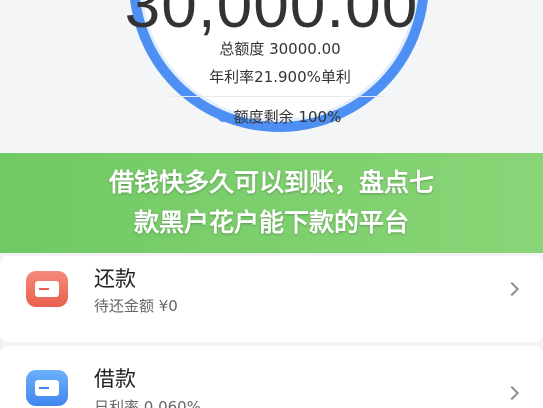 The width and height of the screenshot is (543, 408). Describe the element at coordinates (222, 116) in the screenshot. I see `circle-dot-icon` at that location.